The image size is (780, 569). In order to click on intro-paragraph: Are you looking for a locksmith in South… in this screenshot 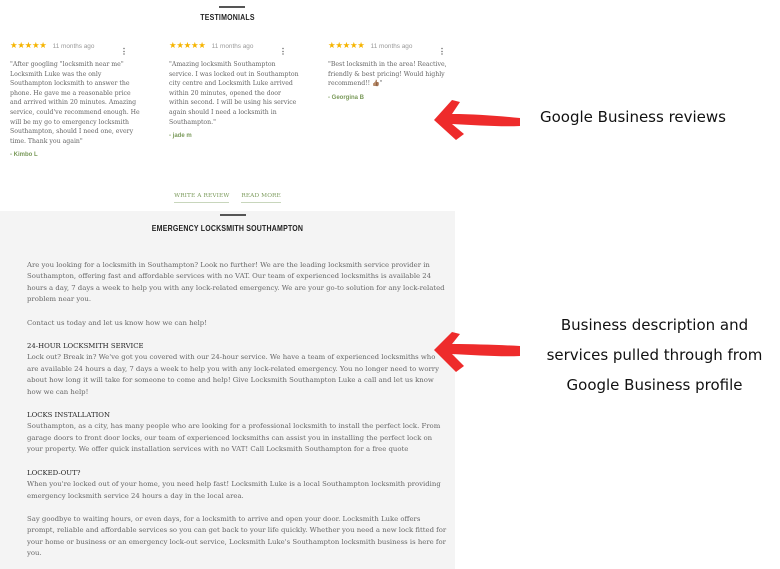, I will do `click(236, 282)`.